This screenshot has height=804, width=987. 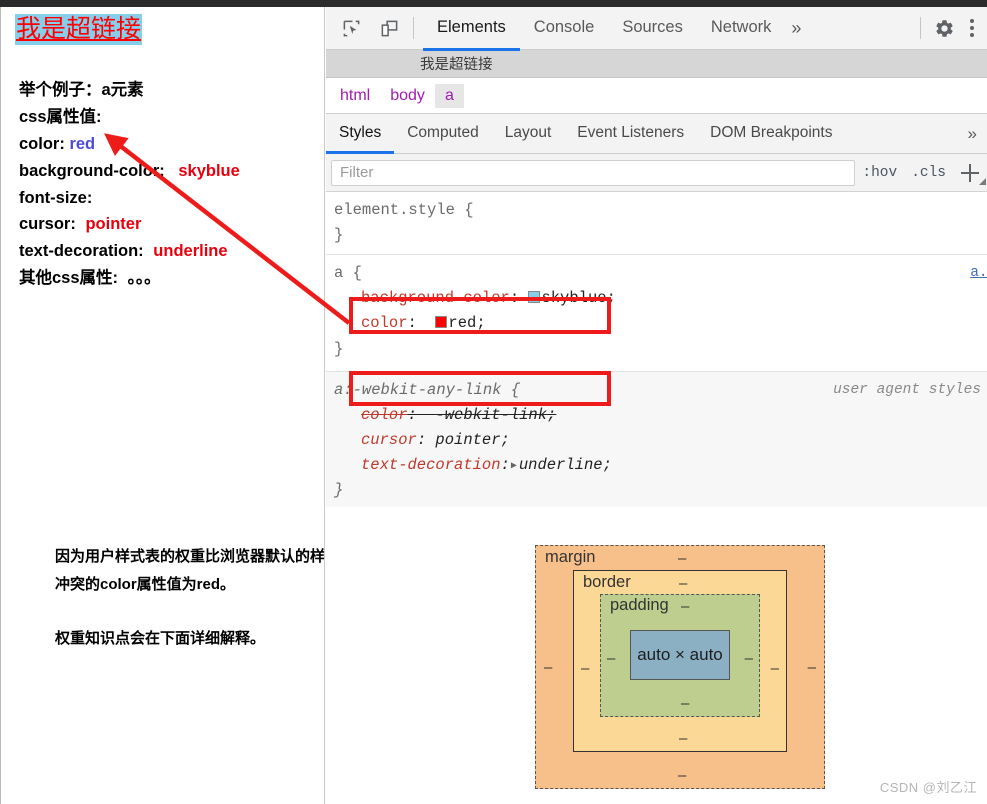 I want to click on tab-network: Network, so click(x=741, y=29).